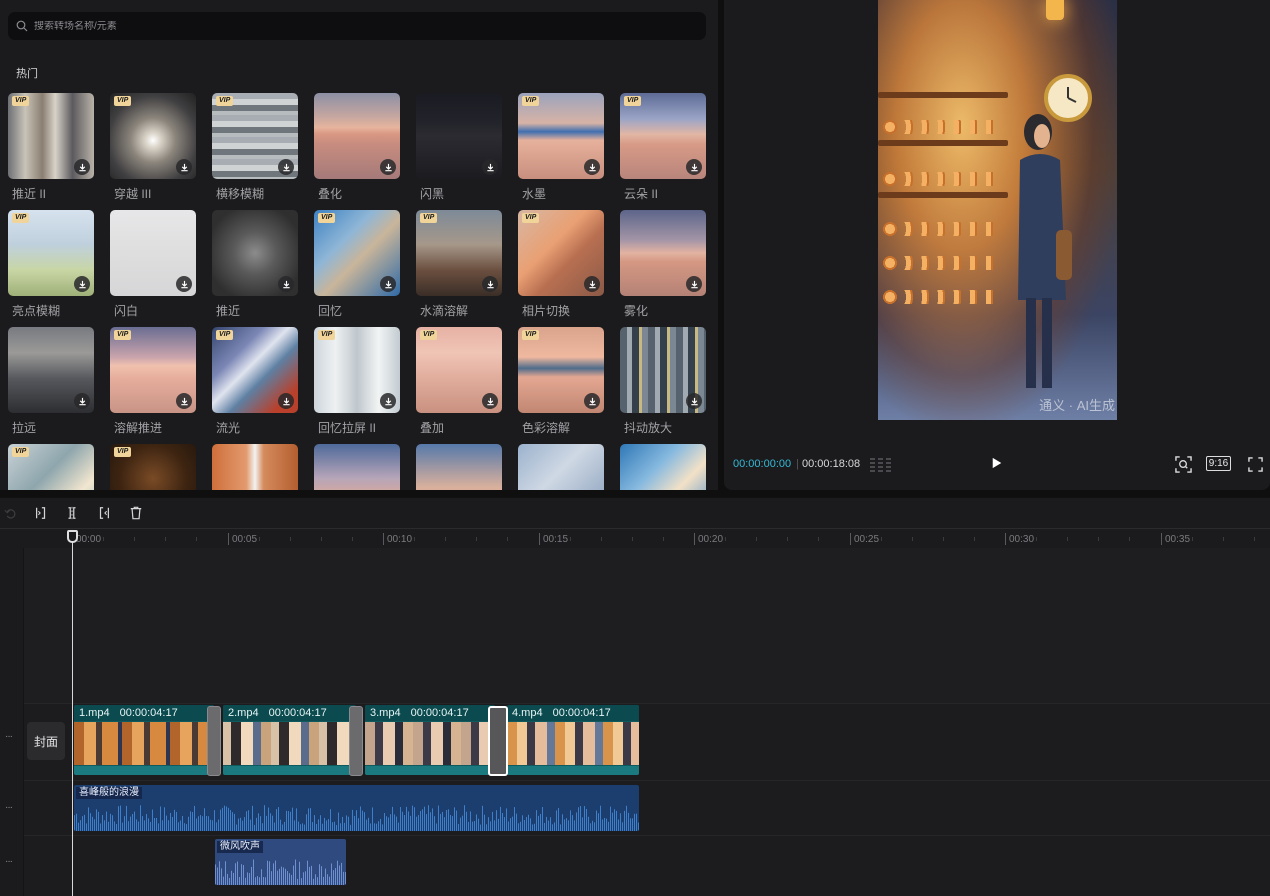 The image size is (1270, 896). I want to click on transition-tile: VIP 水滴溶解, so click(459, 268).